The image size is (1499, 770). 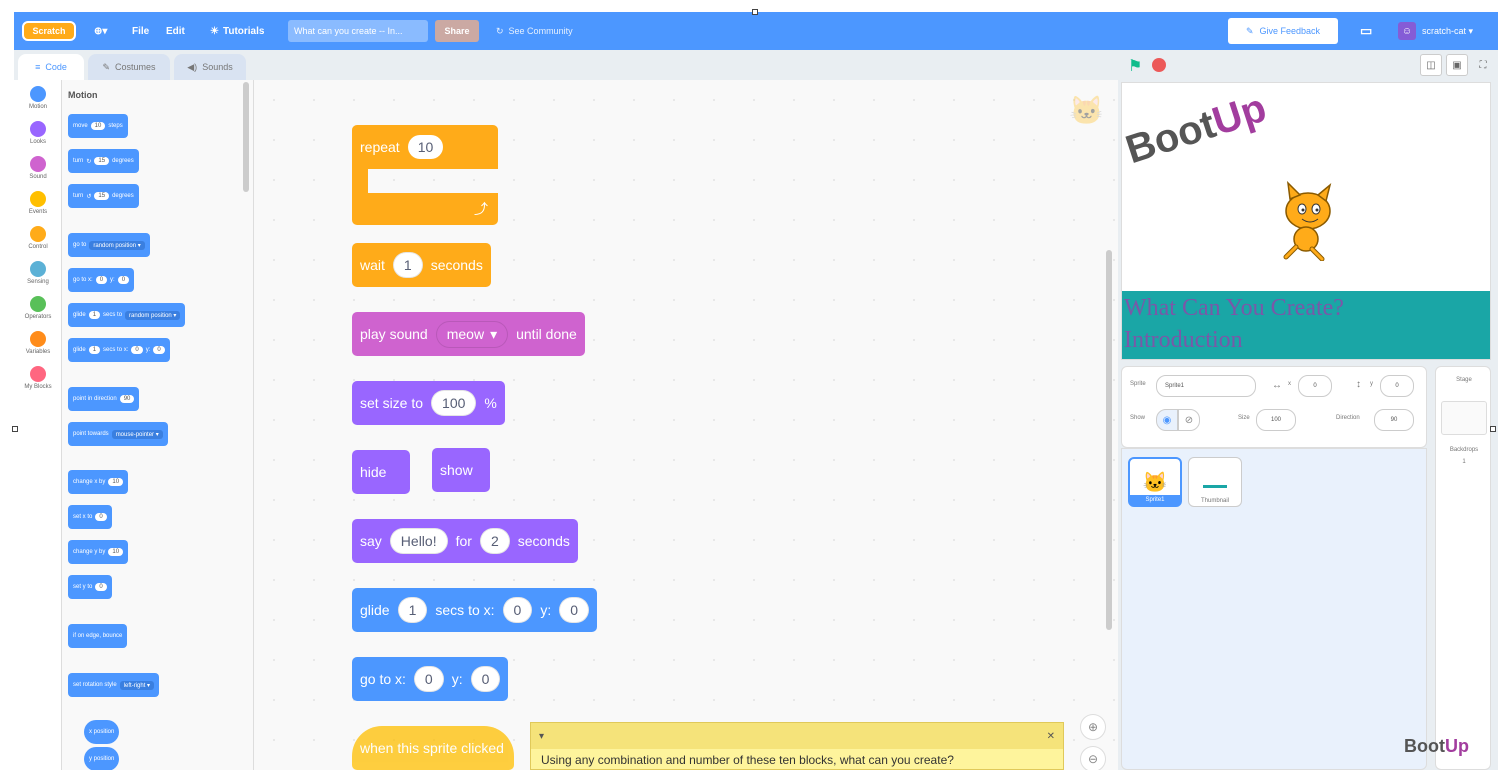 What do you see at coordinates (1093, 758) in the screenshot?
I see `zoom-out-button: ⊖` at bounding box center [1093, 758].